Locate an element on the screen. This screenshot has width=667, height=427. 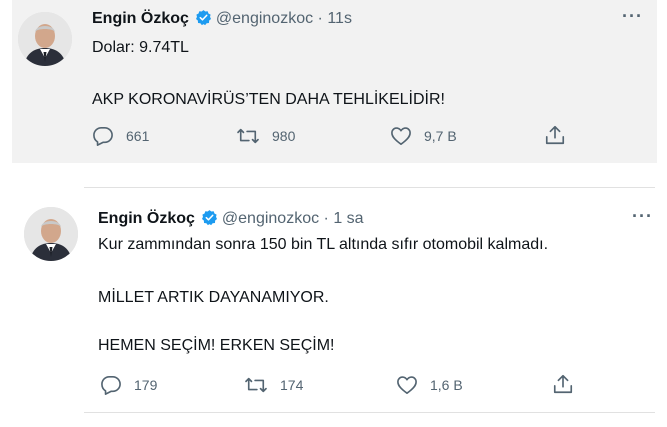
tweet-header: Engin Özkoç @enginozkoc · 1 sa is located at coordinates (231, 220).